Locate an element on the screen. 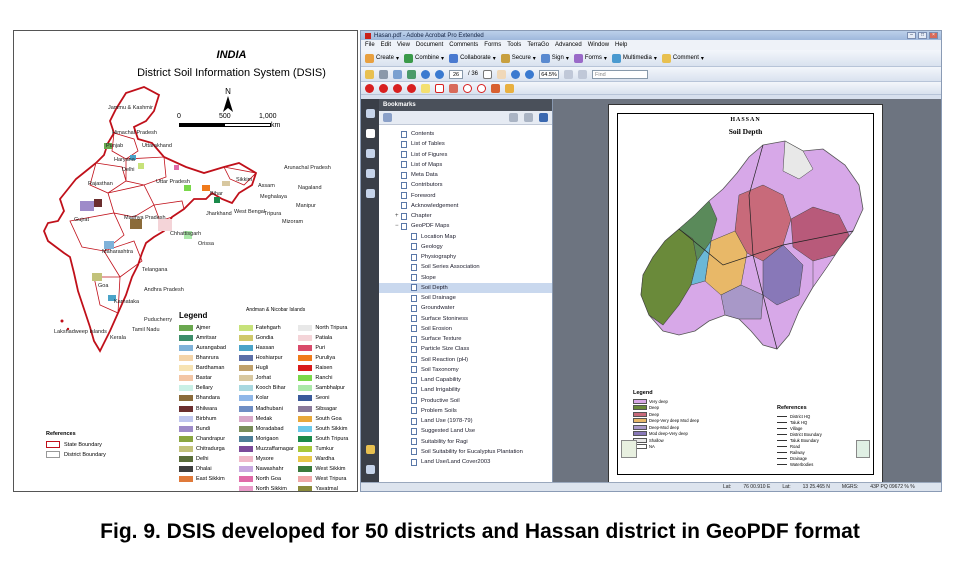 This screenshot has height=576, width=960. menu-item: File is located at coordinates (370, 45).